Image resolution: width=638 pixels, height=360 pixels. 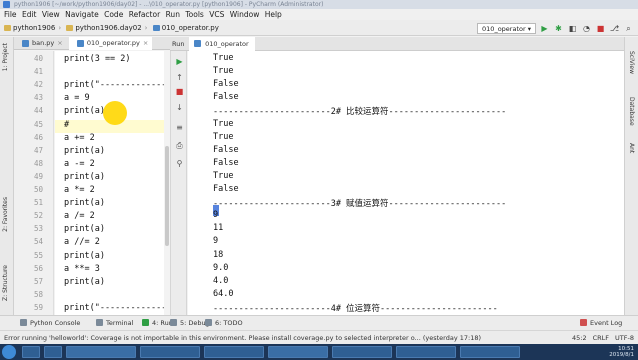 I want to click on menu-window: Window, so click(x=245, y=14).